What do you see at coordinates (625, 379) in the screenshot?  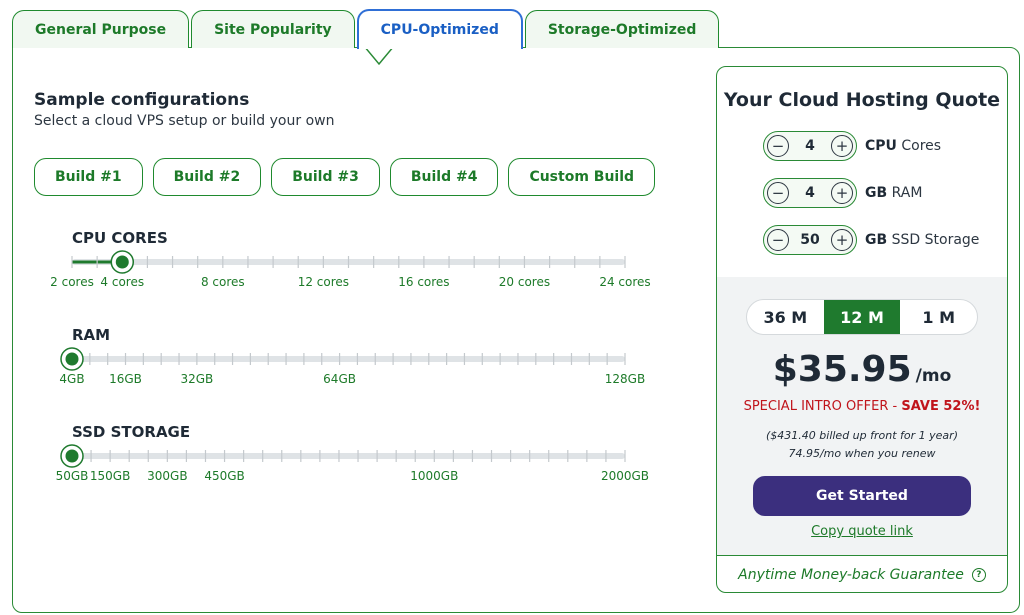 I see `slider-tick-label: 128GB` at bounding box center [625, 379].